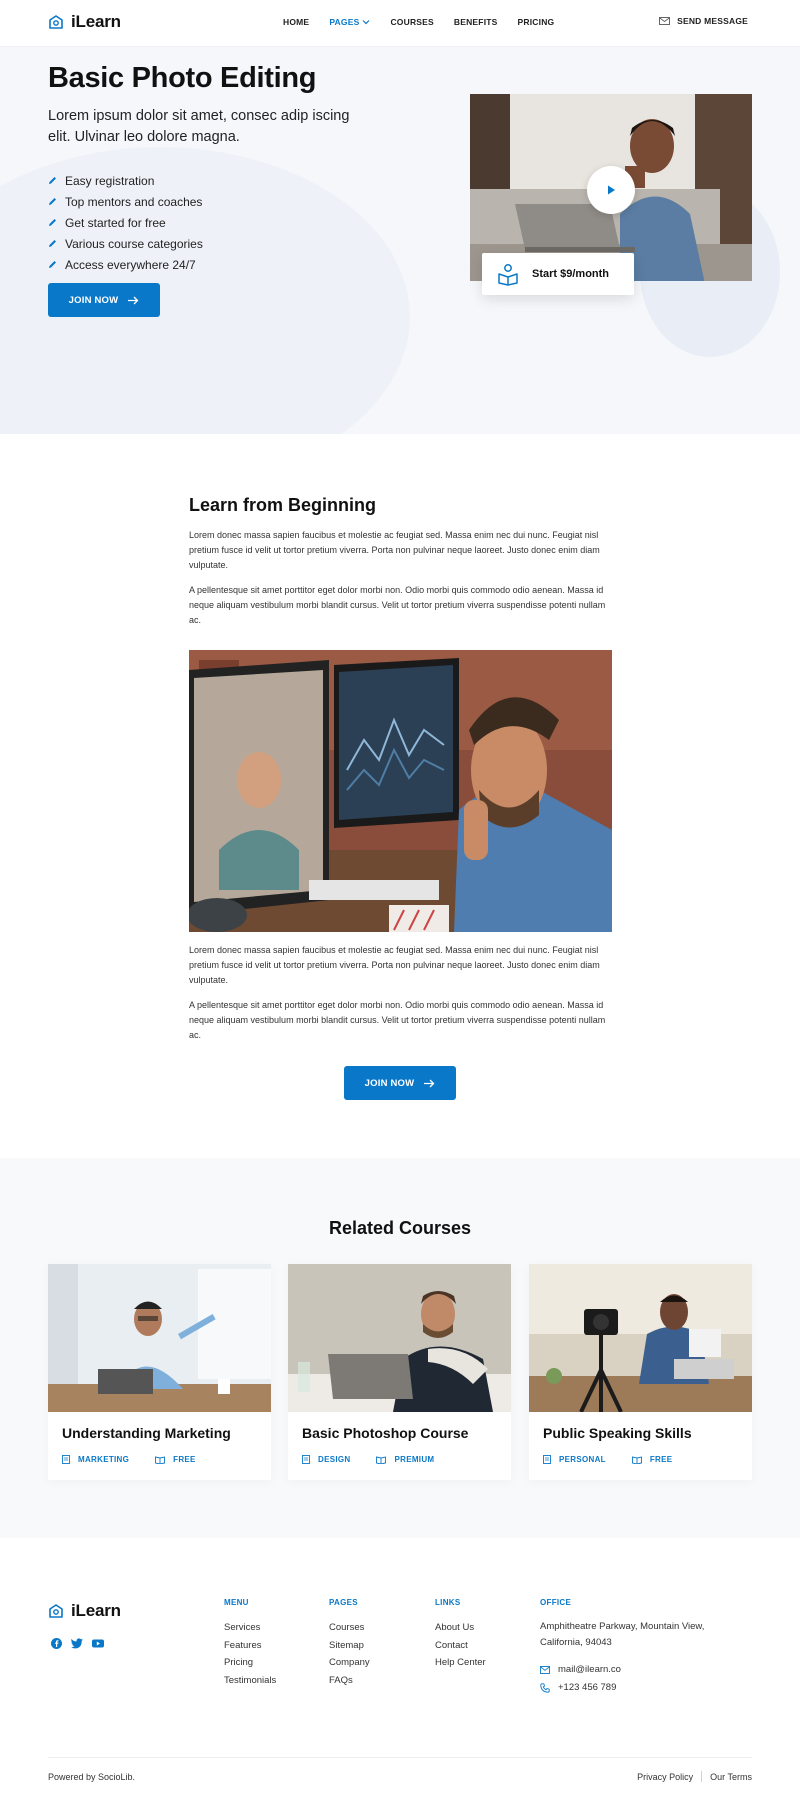  What do you see at coordinates (56, 22) in the screenshot?
I see `logo-icon` at bounding box center [56, 22].